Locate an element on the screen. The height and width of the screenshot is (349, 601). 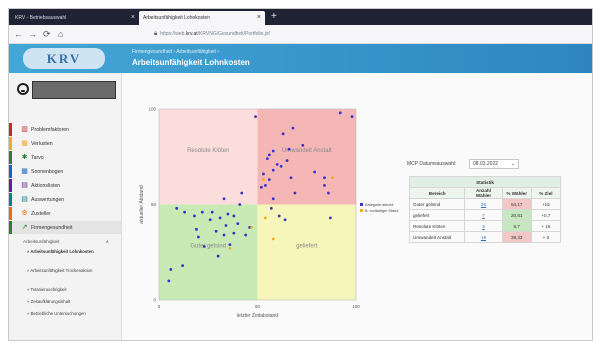
home-icon: ⌂ is located at coordinates (60, 34).